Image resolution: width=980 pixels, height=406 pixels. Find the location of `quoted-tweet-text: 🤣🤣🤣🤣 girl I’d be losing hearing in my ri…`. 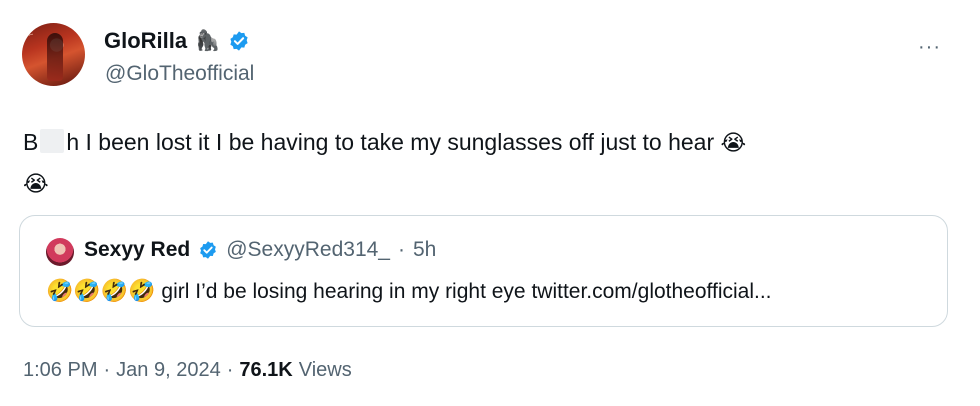

quoted-tweet-text: 🤣🤣🤣🤣 girl I’d be losing hearing in my ri… is located at coordinates (409, 291).